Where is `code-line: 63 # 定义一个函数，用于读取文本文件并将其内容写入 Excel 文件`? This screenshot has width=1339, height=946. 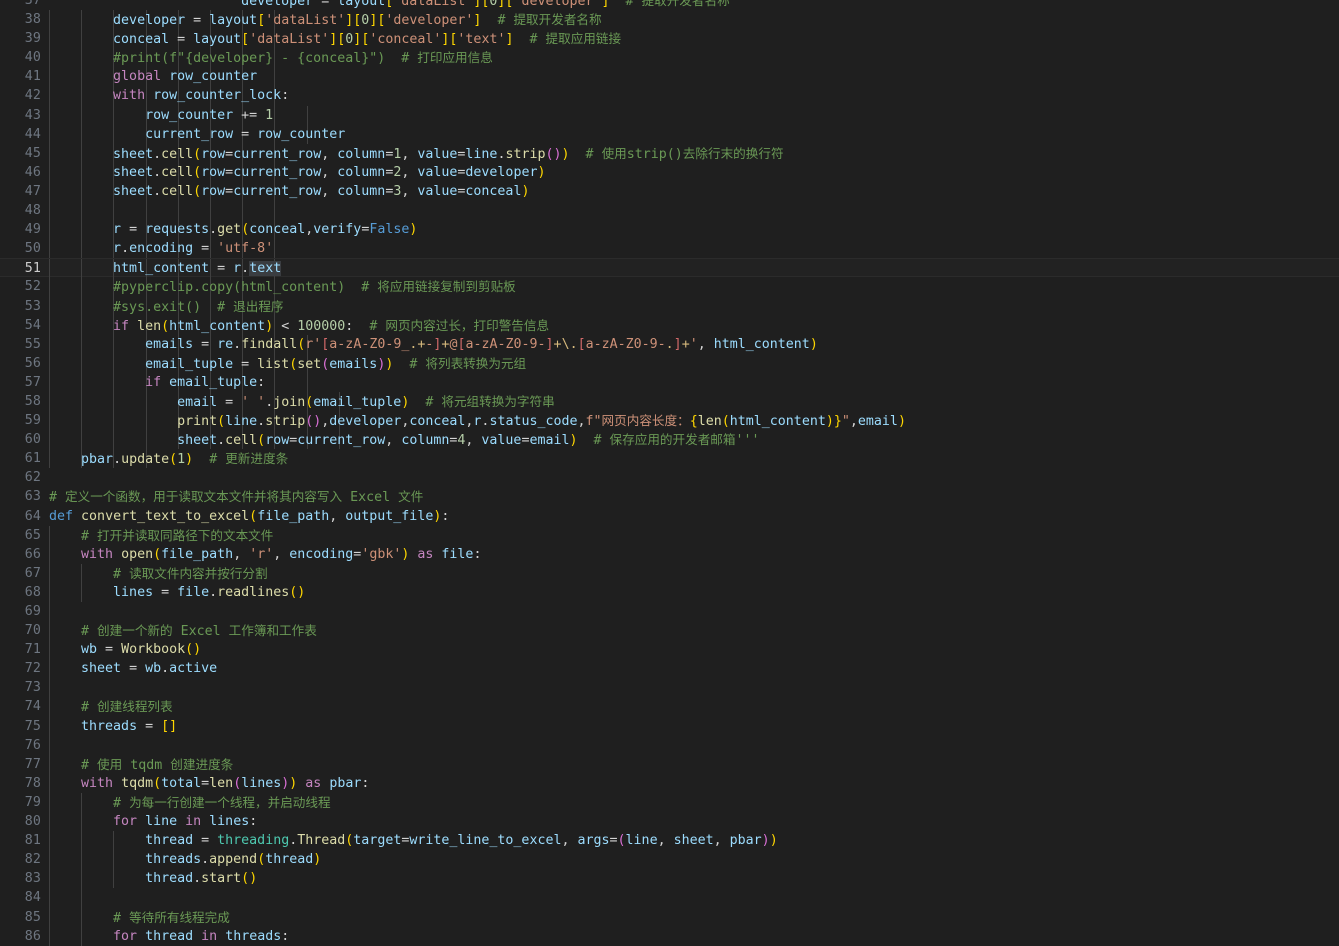
code-line: 63 # 定义一个函数，用于读取文本文件并将其内容写入 Excel 文件 is located at coordinates (669, 496).